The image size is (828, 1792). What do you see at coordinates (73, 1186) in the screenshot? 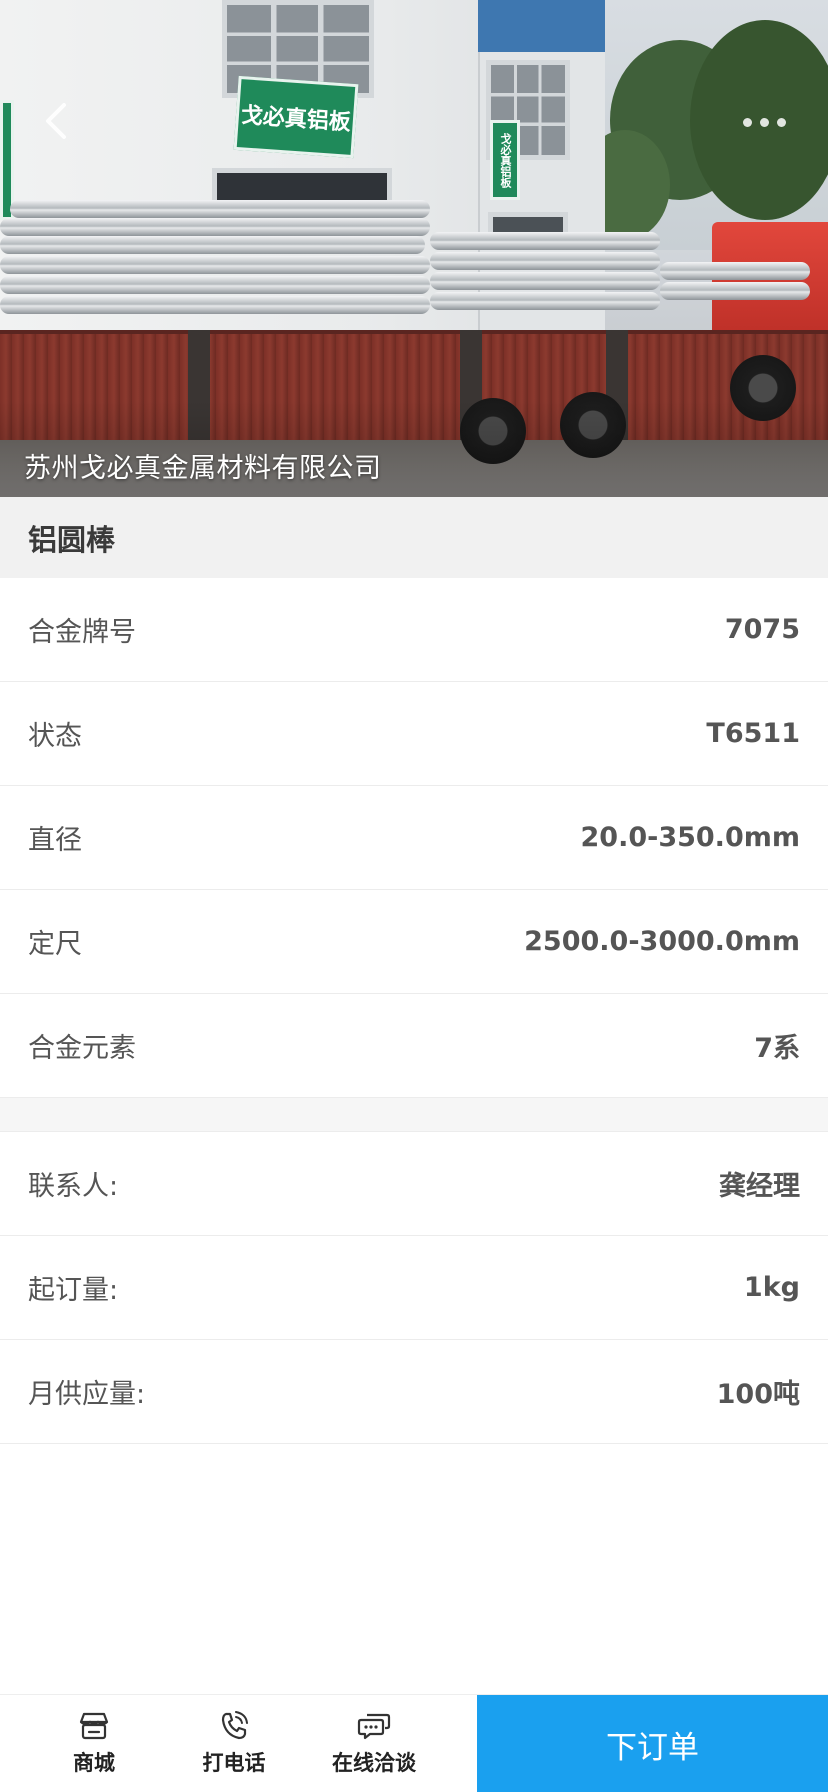
I see `contact-label: 联系人:` at bounding box center [73, 1186].